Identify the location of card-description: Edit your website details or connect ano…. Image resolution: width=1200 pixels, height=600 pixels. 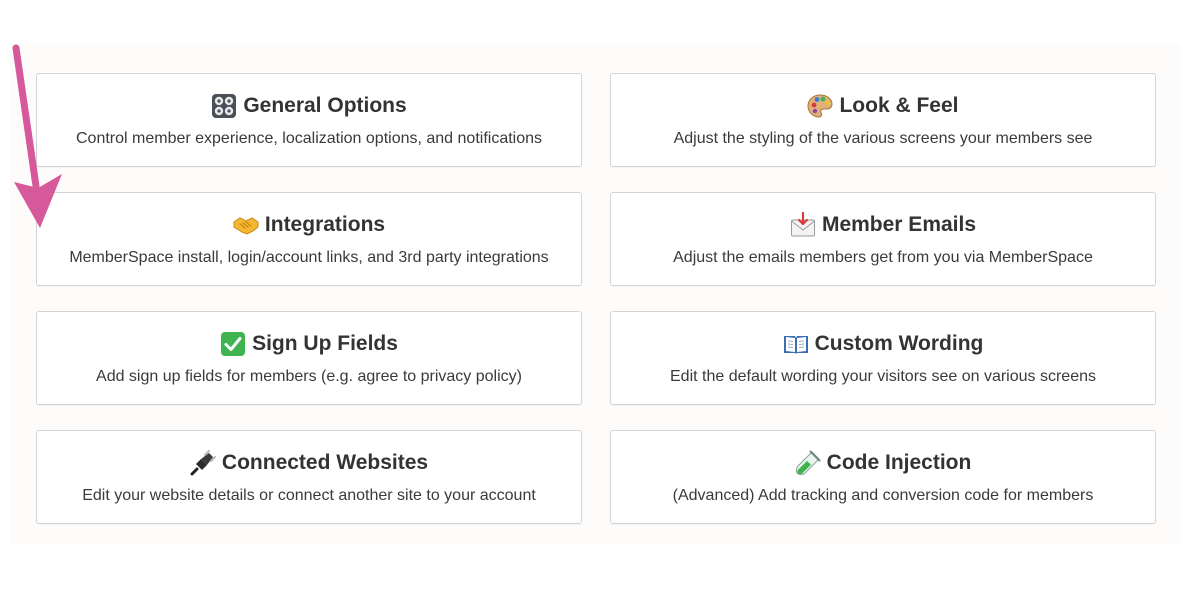
(309, 495).